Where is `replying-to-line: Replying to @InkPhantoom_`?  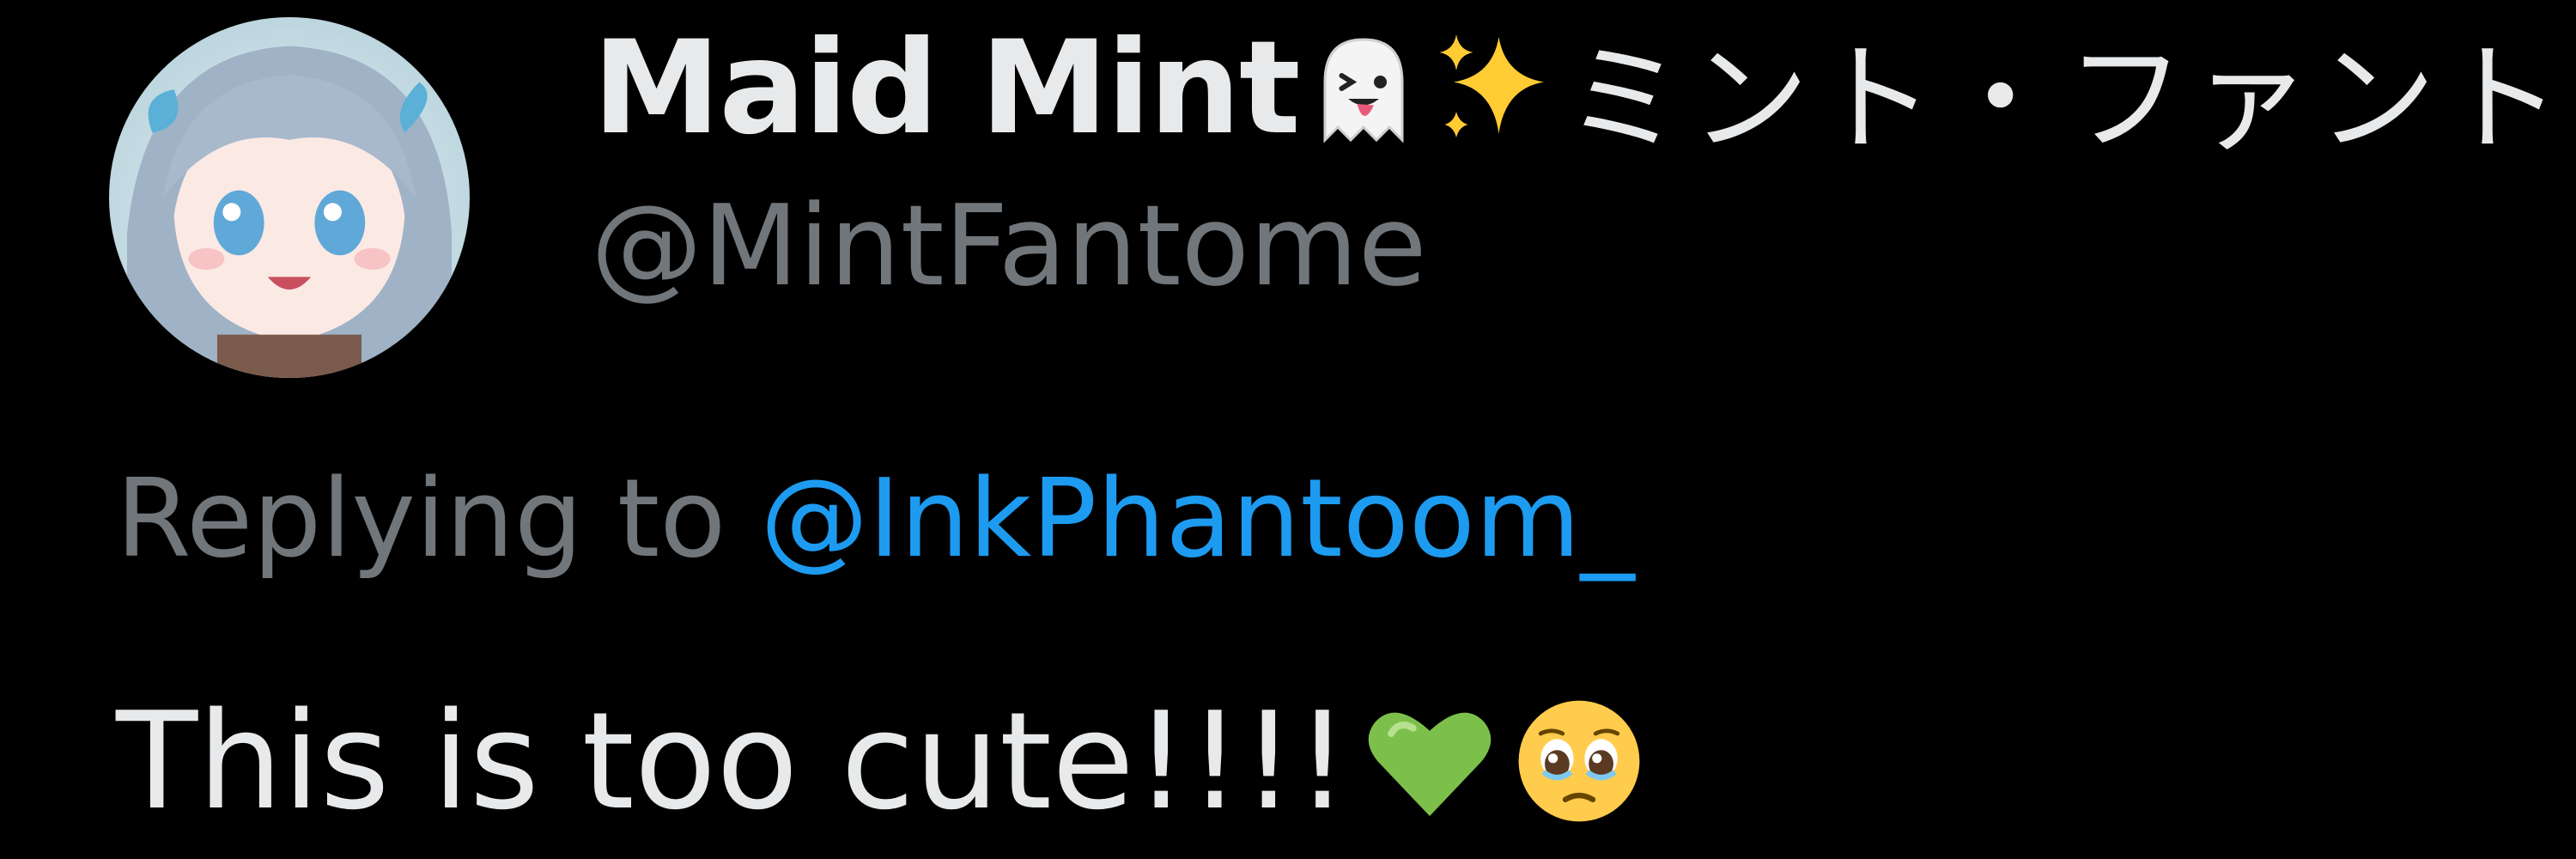
replying-to-line: Replying to @InkPhantoom_ is located at coordinates (876, 518).